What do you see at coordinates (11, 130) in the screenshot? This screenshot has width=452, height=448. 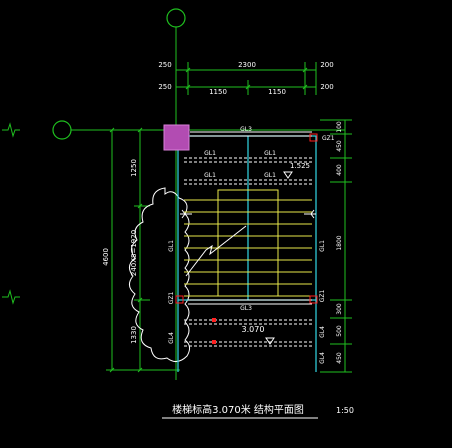 I see `break-mark-top` at bounding box center [11, 130].